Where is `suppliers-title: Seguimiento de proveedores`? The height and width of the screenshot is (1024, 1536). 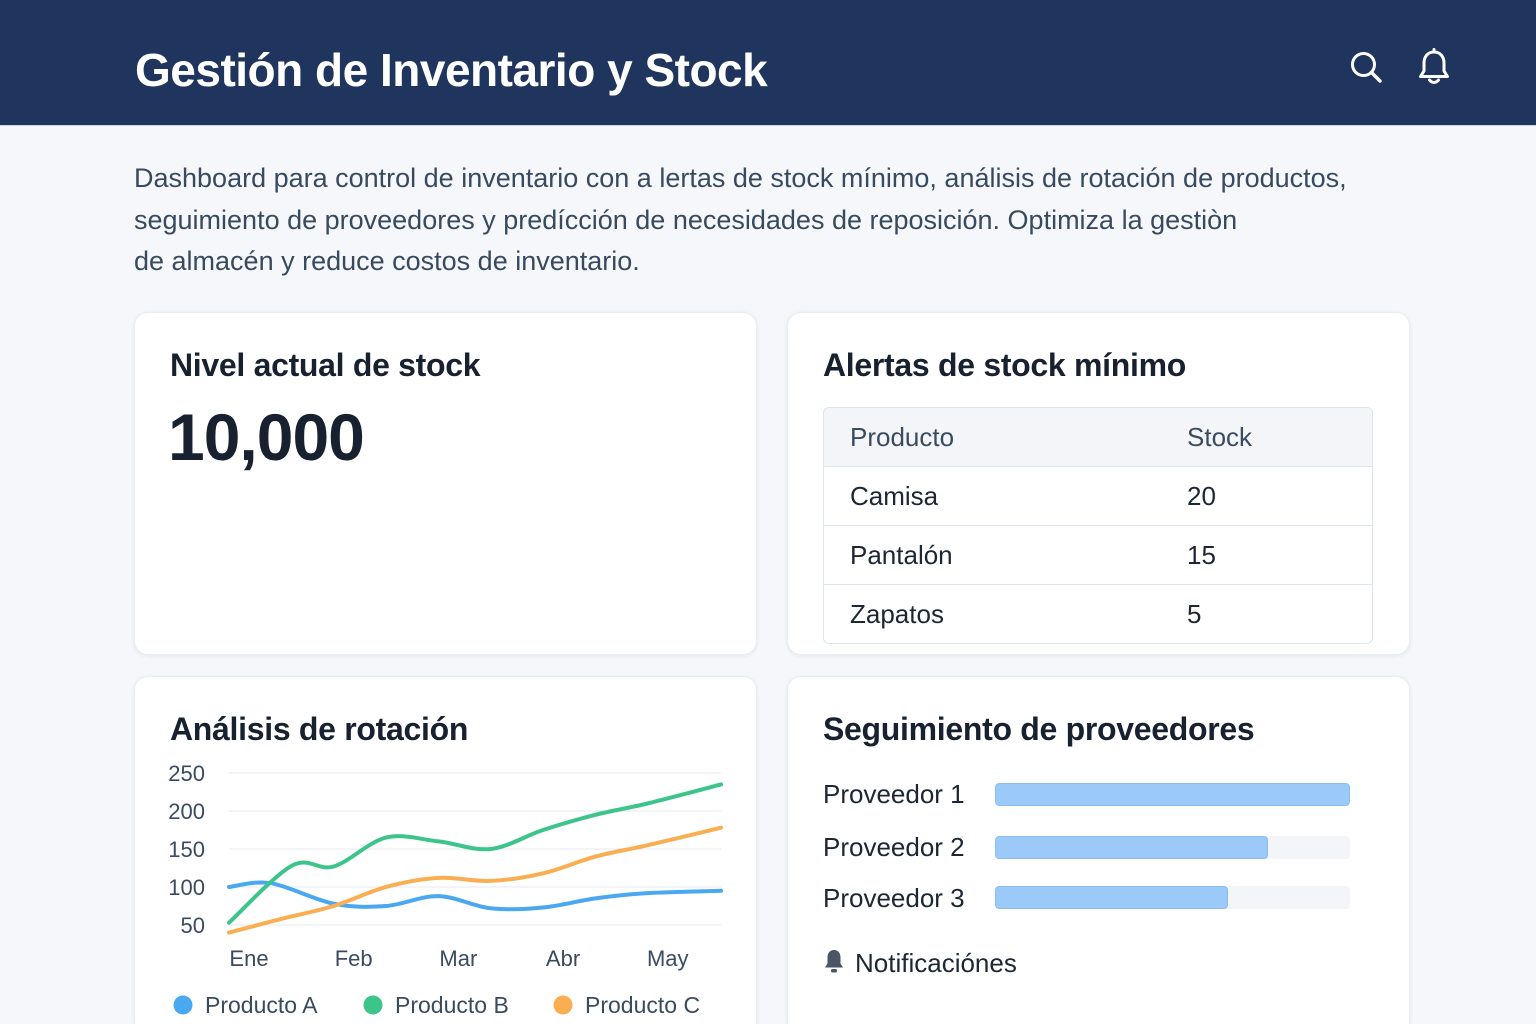 suppliers-title: Seguimiento de proveedores is located at coordinates (1039, 729).